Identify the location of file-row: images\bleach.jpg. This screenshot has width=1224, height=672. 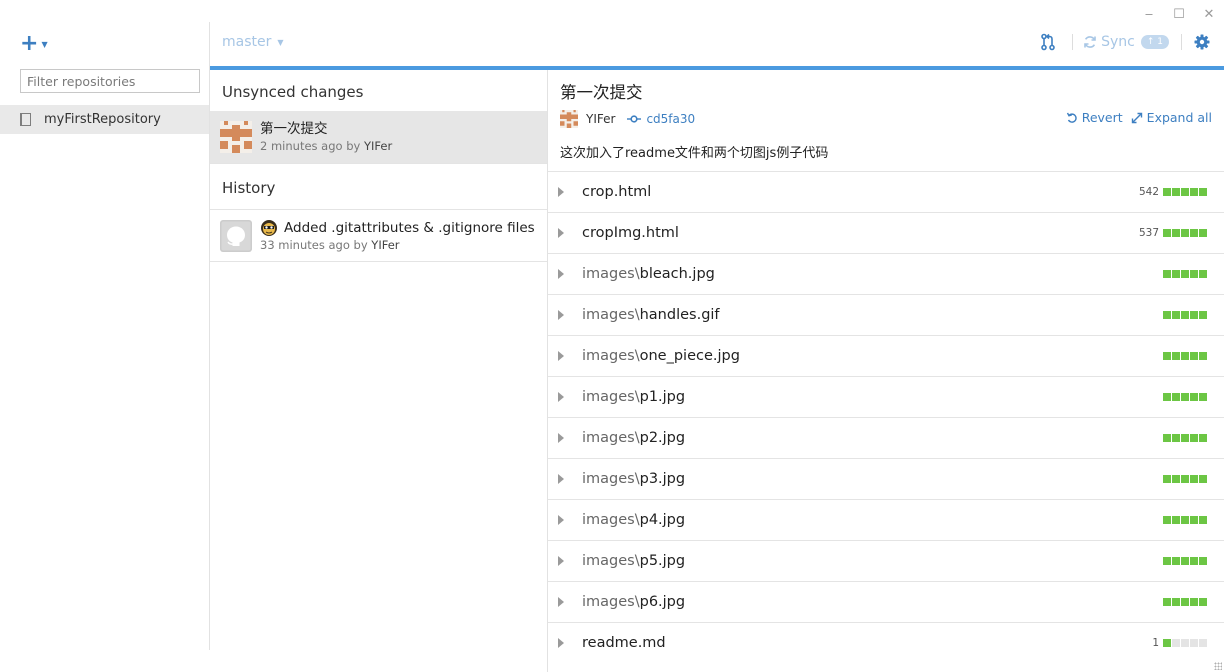
(886, 273).